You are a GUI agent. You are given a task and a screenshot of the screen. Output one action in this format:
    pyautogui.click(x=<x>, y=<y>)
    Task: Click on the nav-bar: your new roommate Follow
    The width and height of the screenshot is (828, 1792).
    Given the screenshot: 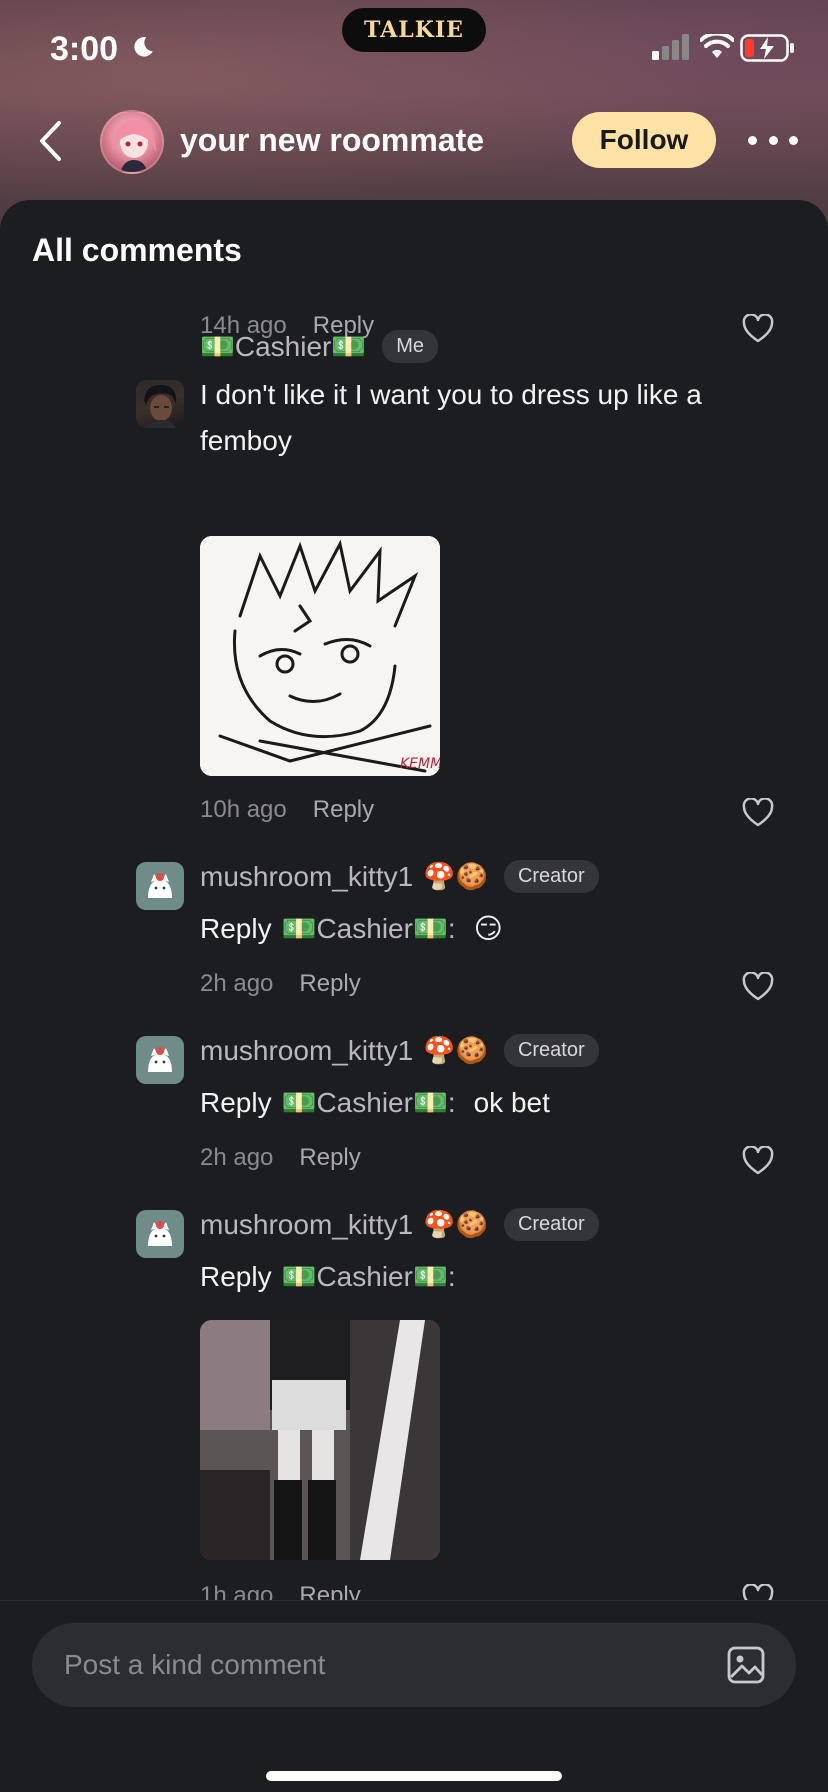 What is the action you would take?
    pyautogui.click(x=414, y=141)
    